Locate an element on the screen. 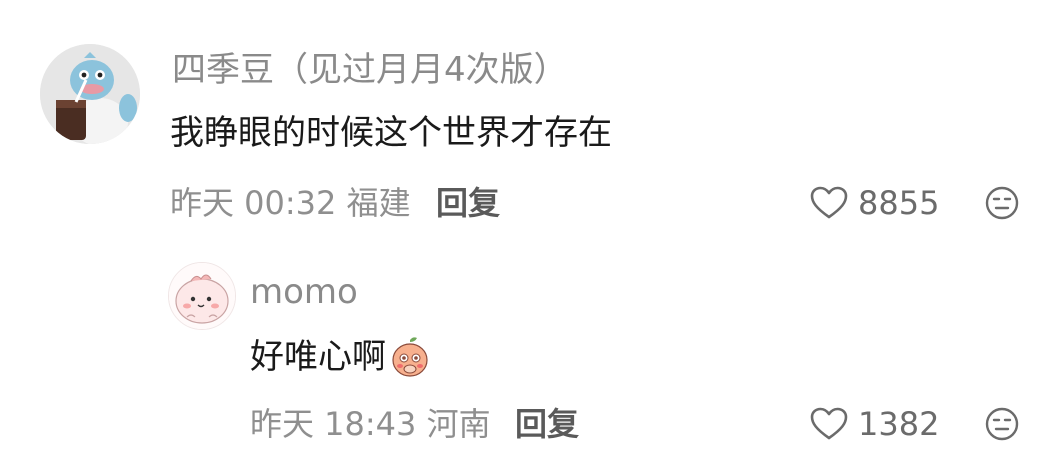 The image size is (1051, 467). comment-meta: 昨天 18:43 河南 is located at coordinates (370, 424).